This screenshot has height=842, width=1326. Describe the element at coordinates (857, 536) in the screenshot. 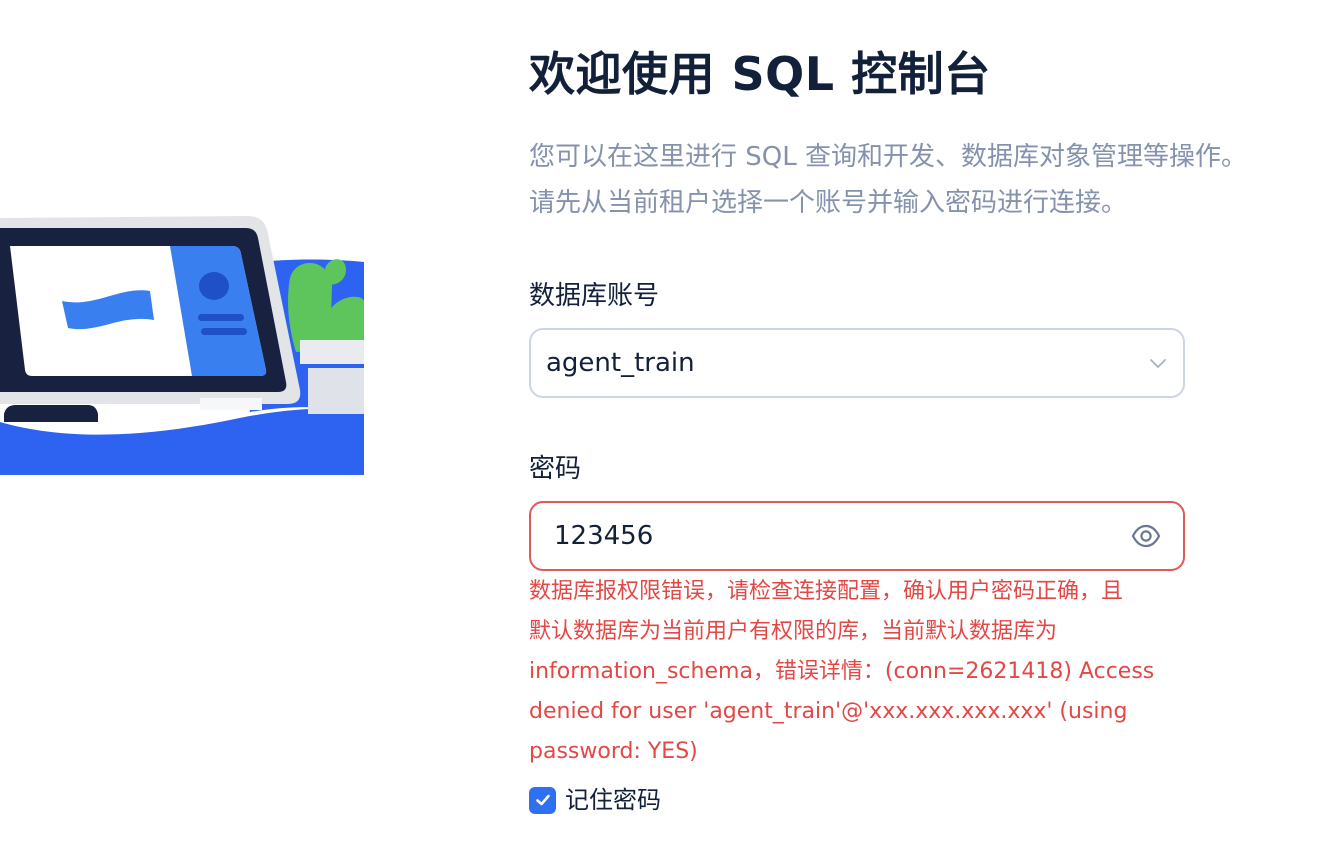

I see `password-input: 123456` at that location.